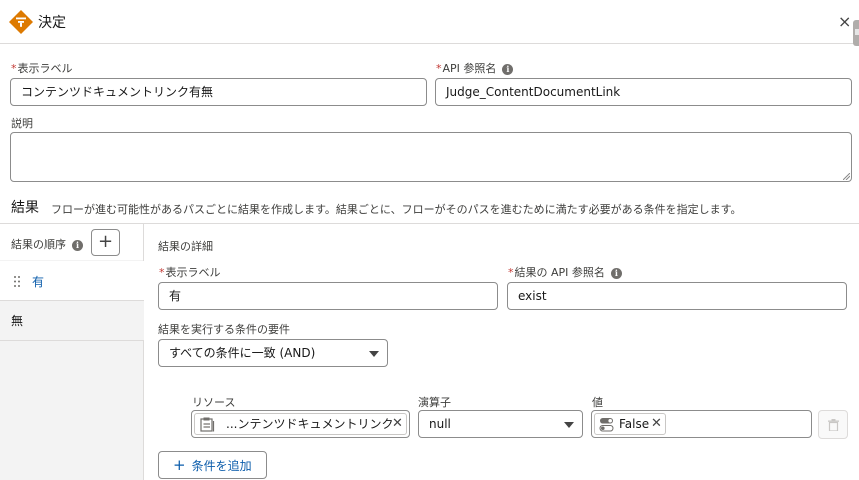  I want to click on value-label: 値, so click(597, 402).